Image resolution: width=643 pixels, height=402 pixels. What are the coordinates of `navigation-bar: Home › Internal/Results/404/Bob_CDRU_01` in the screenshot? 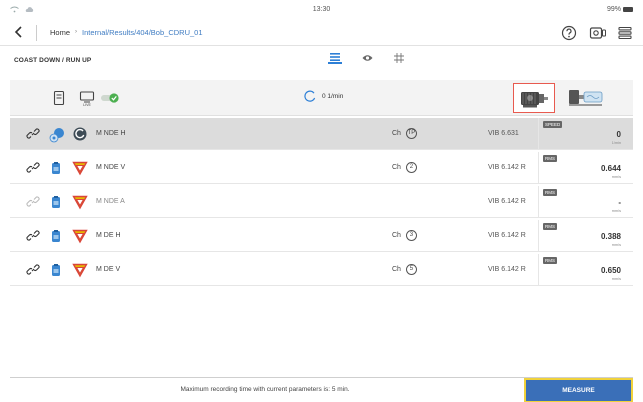 It's located at (321, 33).